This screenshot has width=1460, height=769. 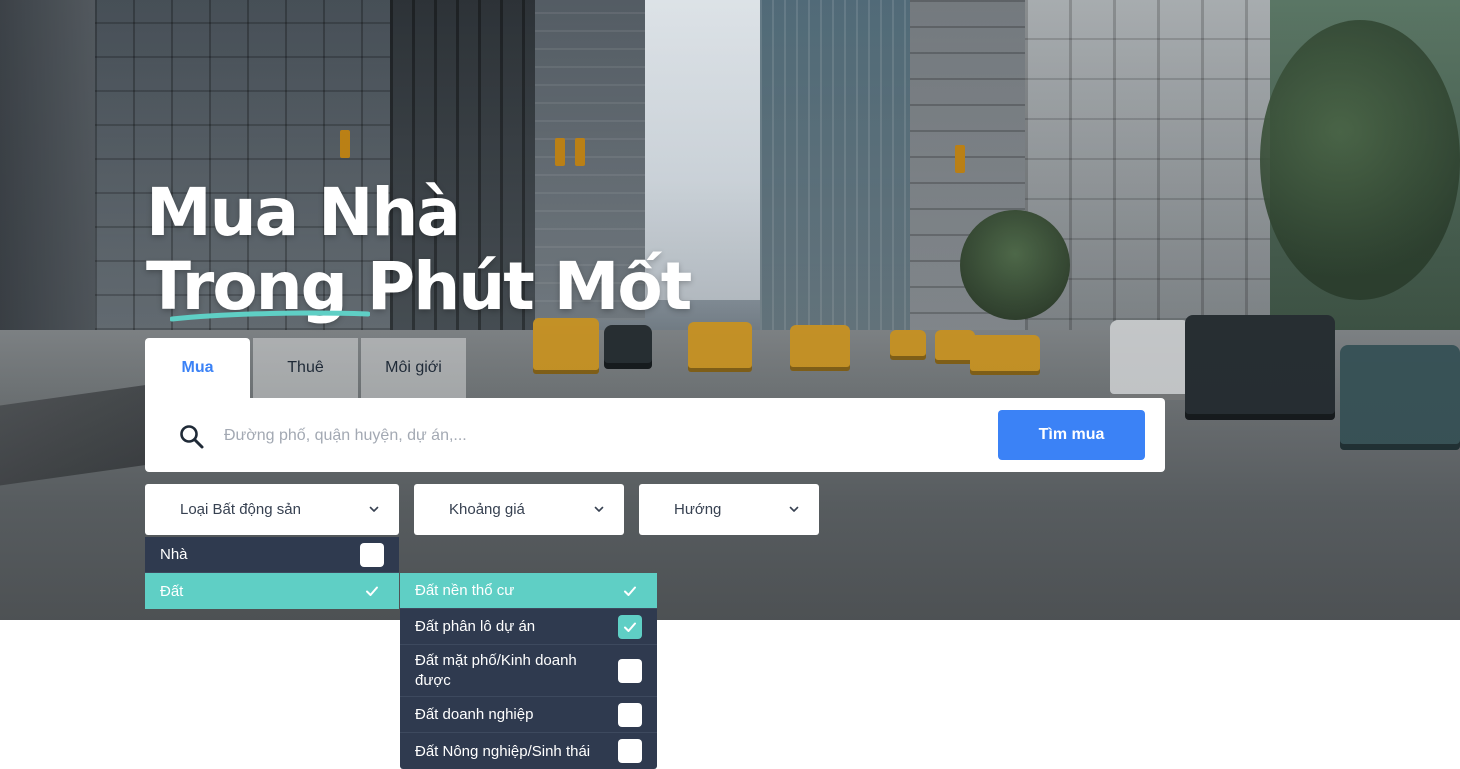 I want to click on price-range-filter-label: Khoảng giá, so click(x=487, y=509).